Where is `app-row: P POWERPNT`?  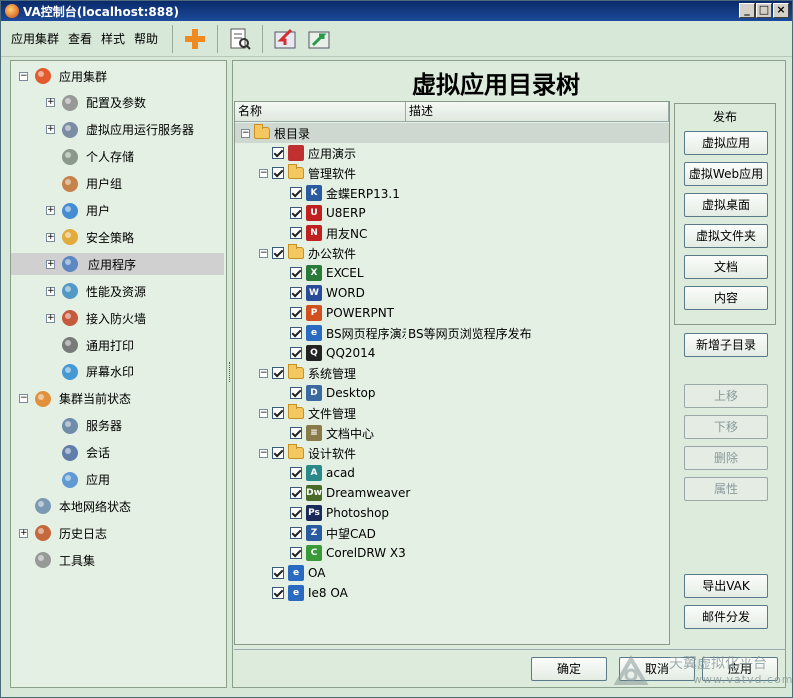
app-row: P POWERPNT is located at coordinates (452, 313).